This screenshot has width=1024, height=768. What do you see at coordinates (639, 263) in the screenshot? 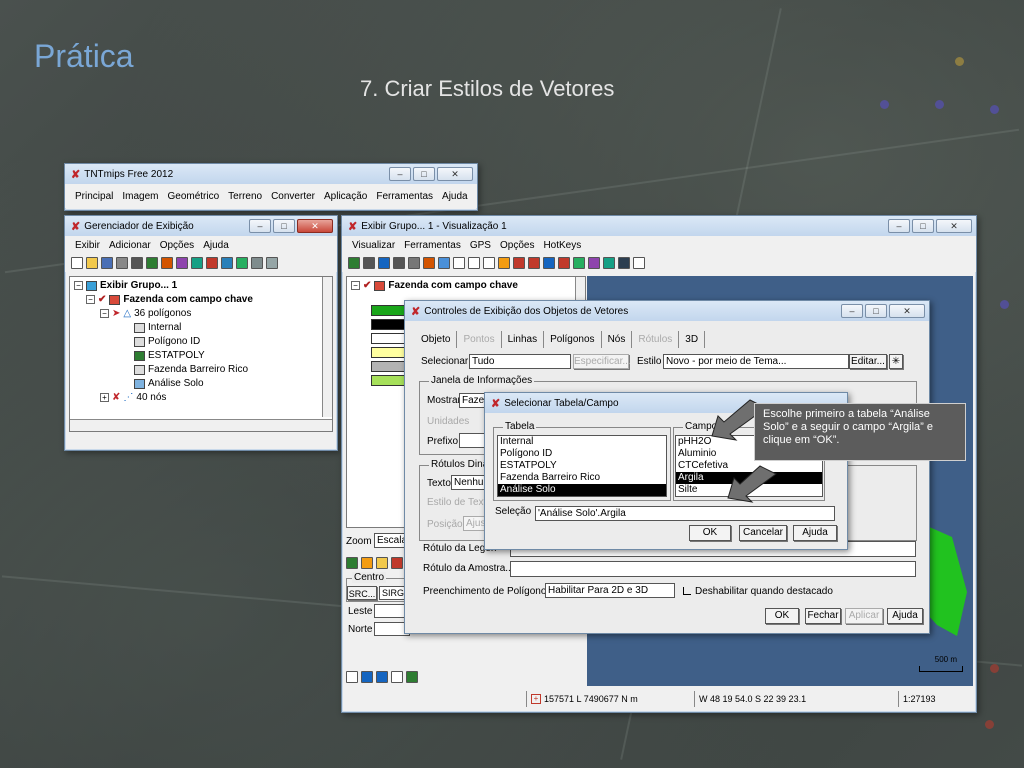
I see `sparkle-icon` at bounding box center [639, 263].